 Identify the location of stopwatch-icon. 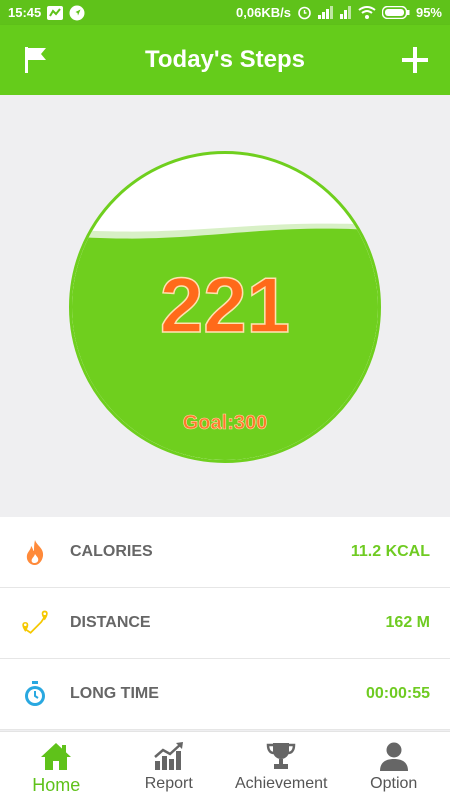
(35, 694).